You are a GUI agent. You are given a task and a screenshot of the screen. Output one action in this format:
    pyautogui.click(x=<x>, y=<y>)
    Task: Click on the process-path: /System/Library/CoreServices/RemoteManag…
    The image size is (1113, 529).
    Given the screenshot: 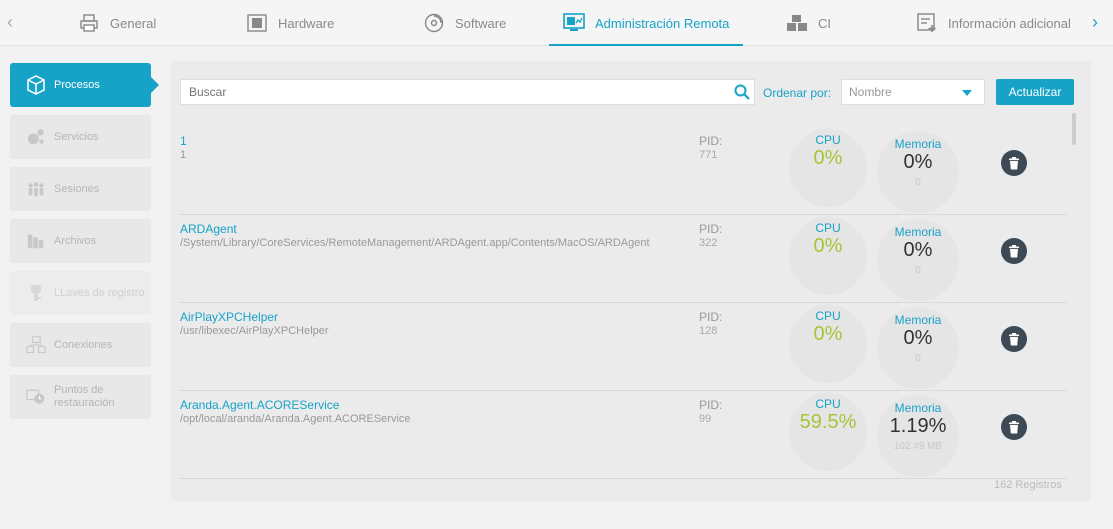 What is the action you would take?
    pyautogui.click(x=415, y=243)
    